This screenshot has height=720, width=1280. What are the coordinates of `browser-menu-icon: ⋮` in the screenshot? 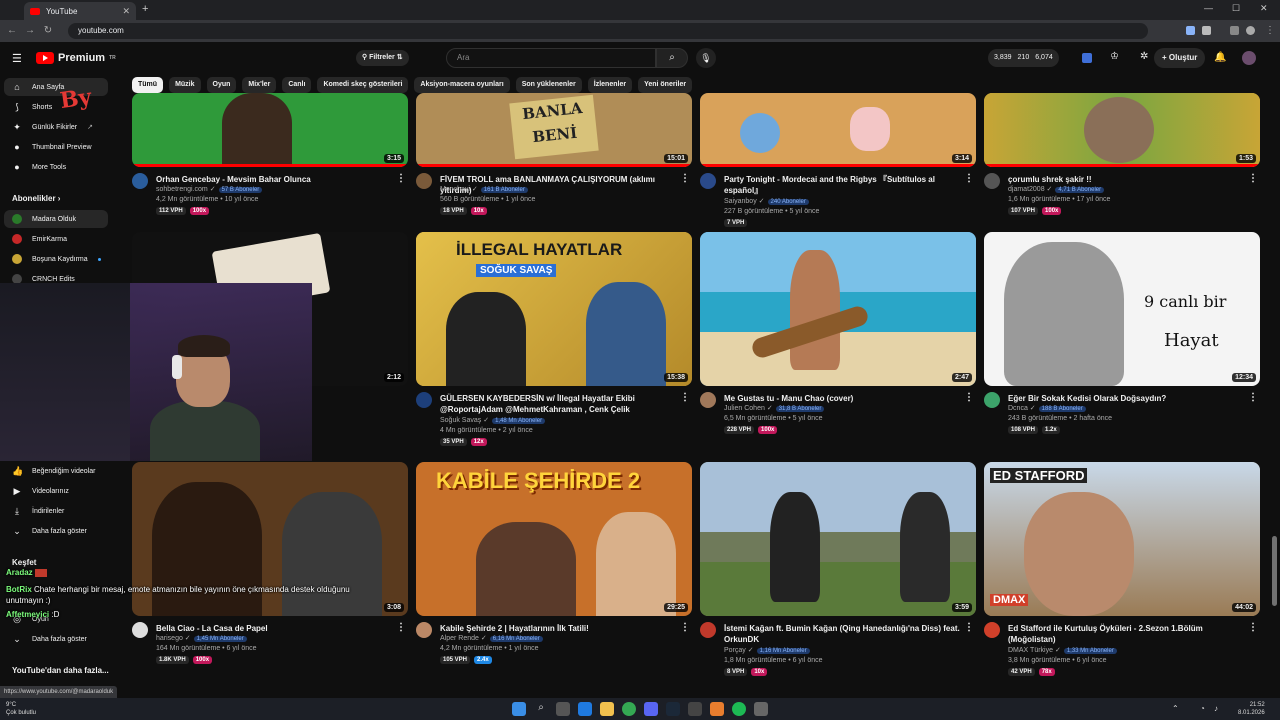 It's located at (1270, 31).